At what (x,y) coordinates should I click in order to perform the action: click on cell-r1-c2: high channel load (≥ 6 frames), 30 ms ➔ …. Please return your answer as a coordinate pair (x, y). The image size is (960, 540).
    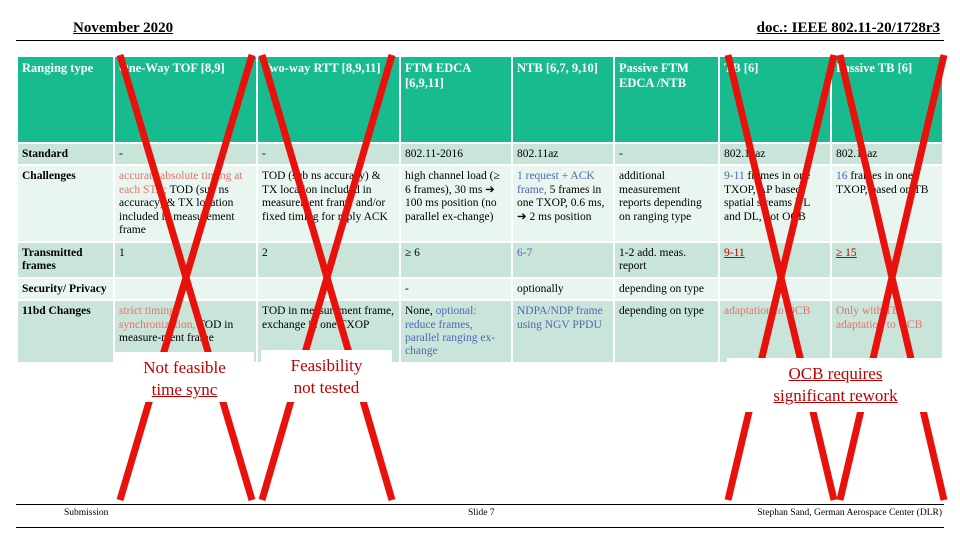
    Looking at the image, I should click on (456, 203).